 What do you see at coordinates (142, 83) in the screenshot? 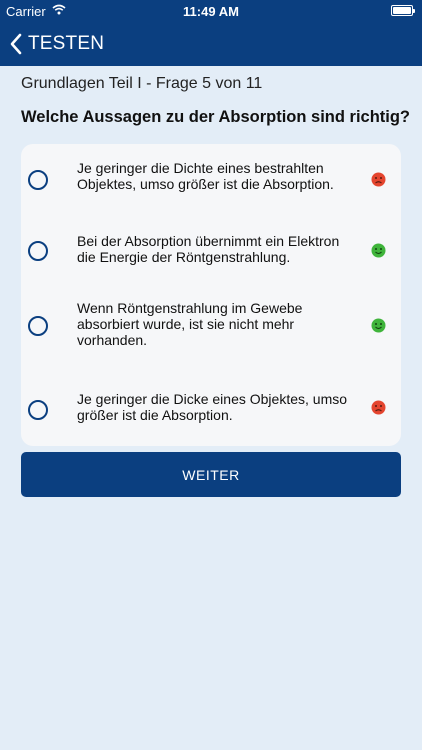
I see `question-progress: Grundlagen Teil I - Frage 5 von 11` at bounding box center [142, 83].